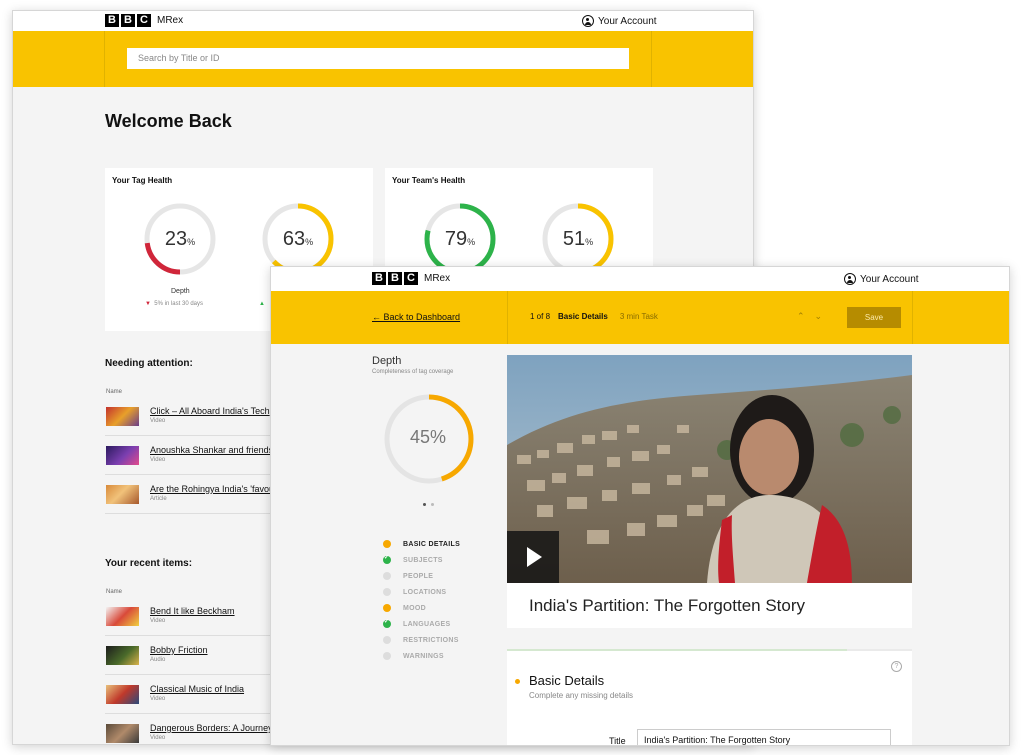 This screenshot has width=1024, height=755. I want to click on item-type: Article, so click(158, 499).